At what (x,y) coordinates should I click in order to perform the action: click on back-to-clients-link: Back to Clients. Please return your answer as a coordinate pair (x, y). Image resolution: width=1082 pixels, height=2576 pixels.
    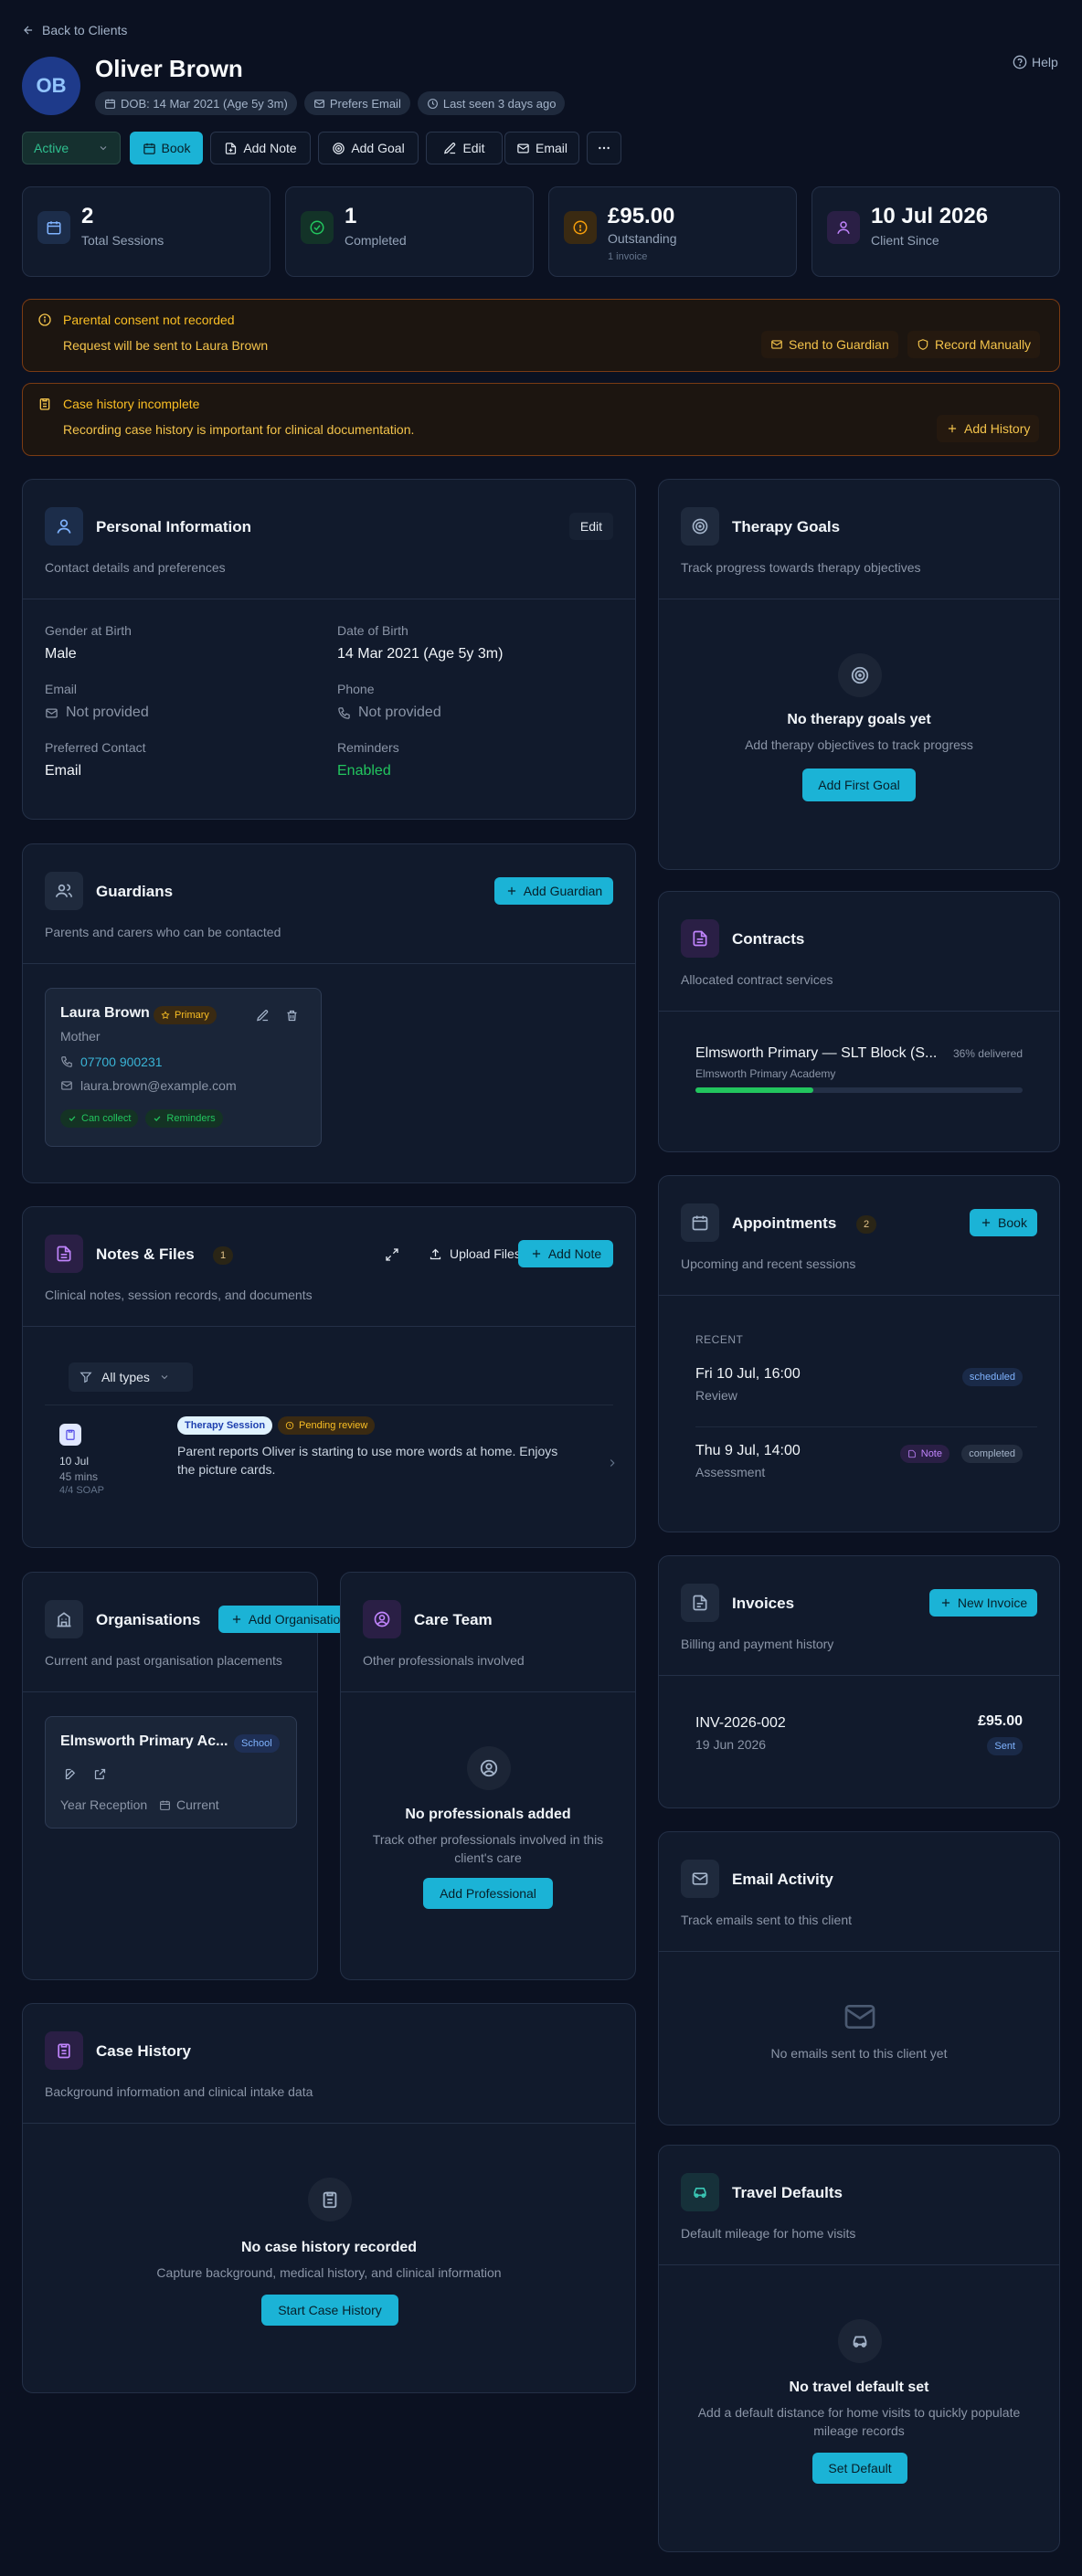
    Looking at the image, I should click on (74, 30).